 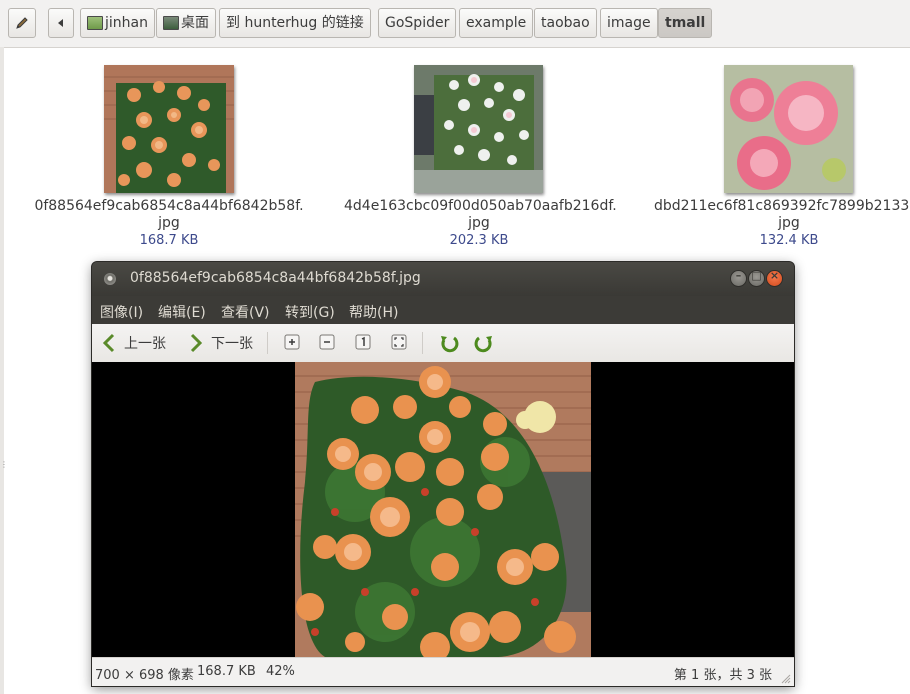 I want to click on window-menu-icon, so click(x=110, y=279).